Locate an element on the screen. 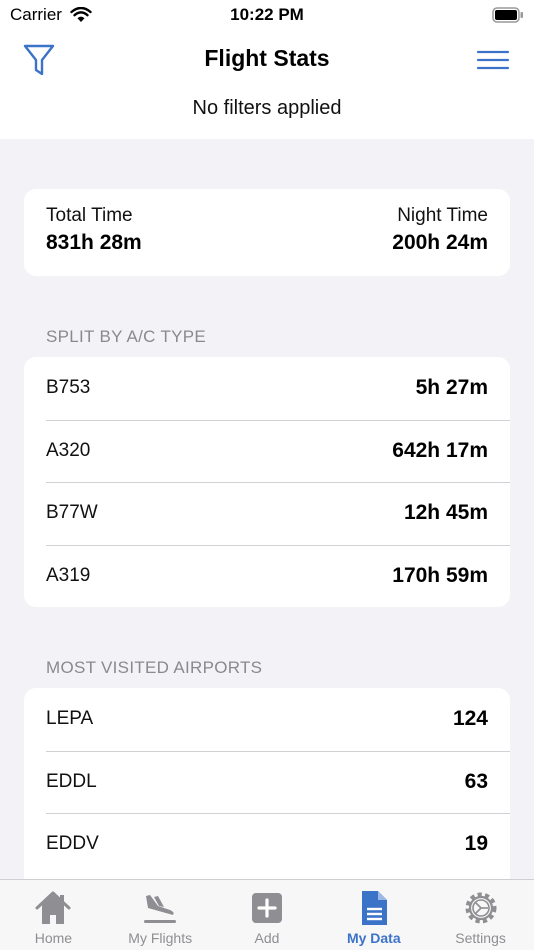 The width and height of the screenshot is (534, 950). tab-my-data: My Data is located at coordinates (373, 915).